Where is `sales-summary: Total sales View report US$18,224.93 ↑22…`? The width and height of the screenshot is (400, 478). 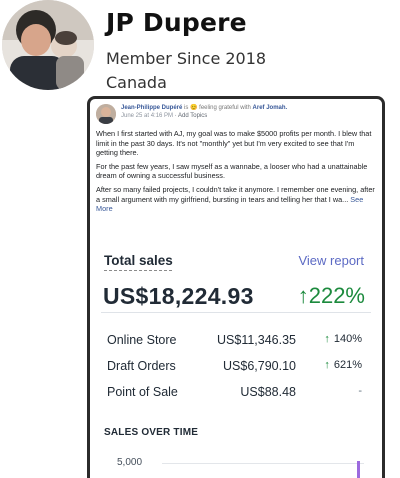
sales-summary: Total sales View report US$18,224.93 ↑22… is located at coordinates (236, 283).